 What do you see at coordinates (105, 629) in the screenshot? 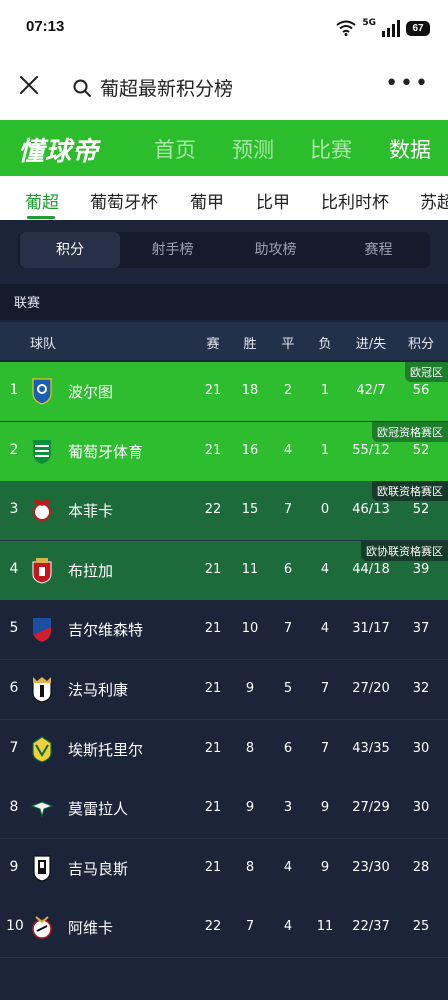
I see `team-name: 吉尔维森特` at bounding box center [105, 629].